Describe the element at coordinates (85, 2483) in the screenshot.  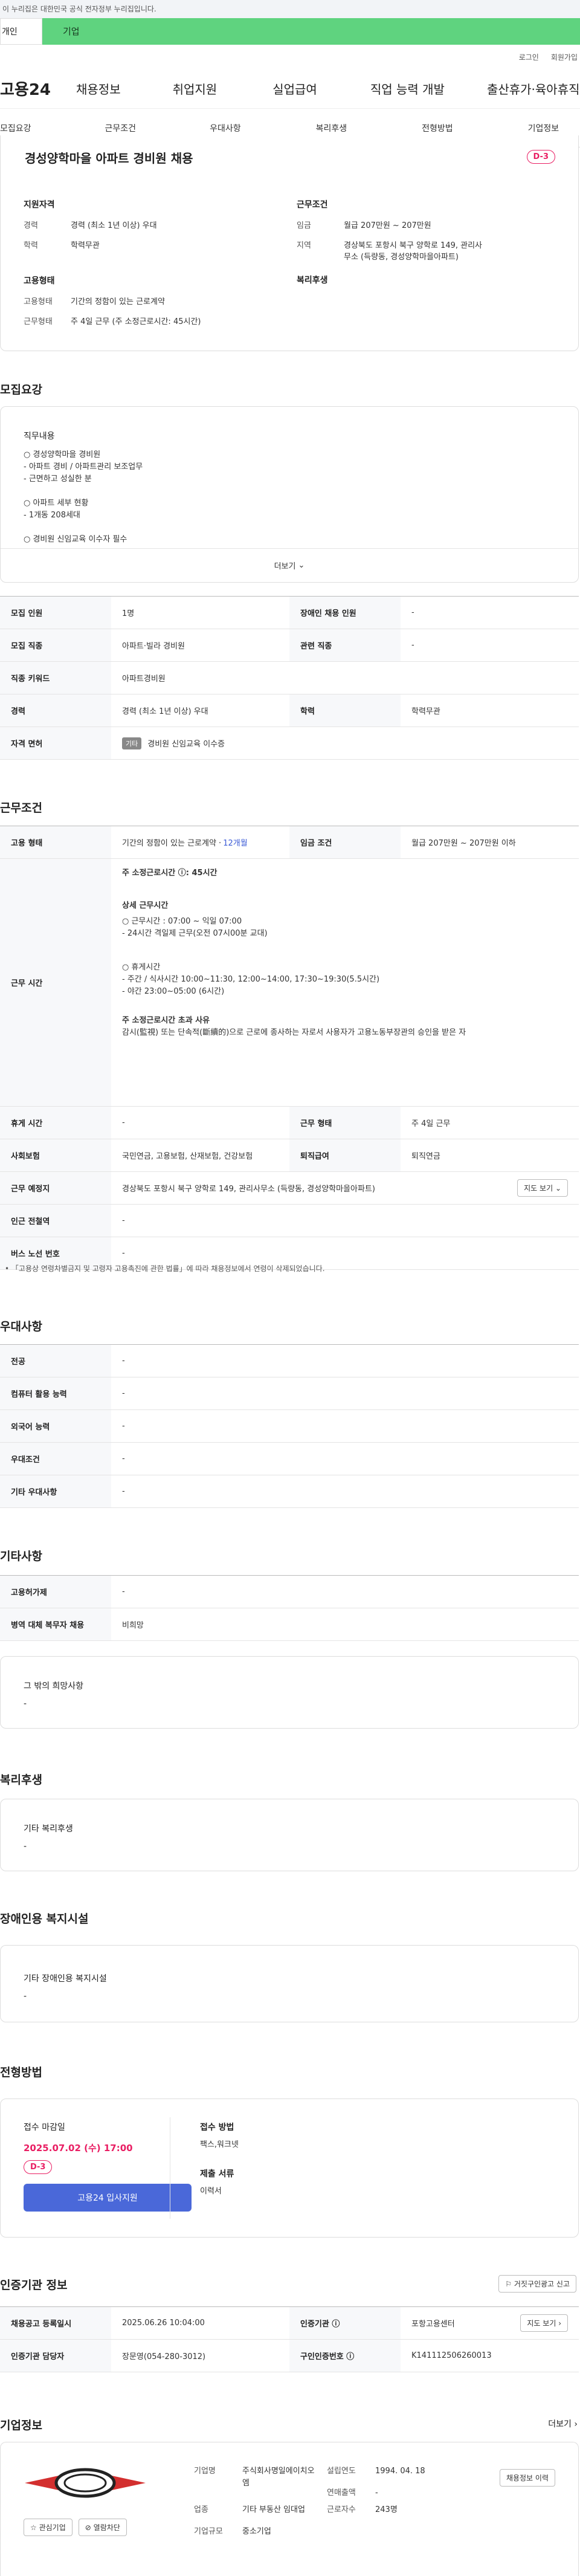
I see `company-logo` at that location.